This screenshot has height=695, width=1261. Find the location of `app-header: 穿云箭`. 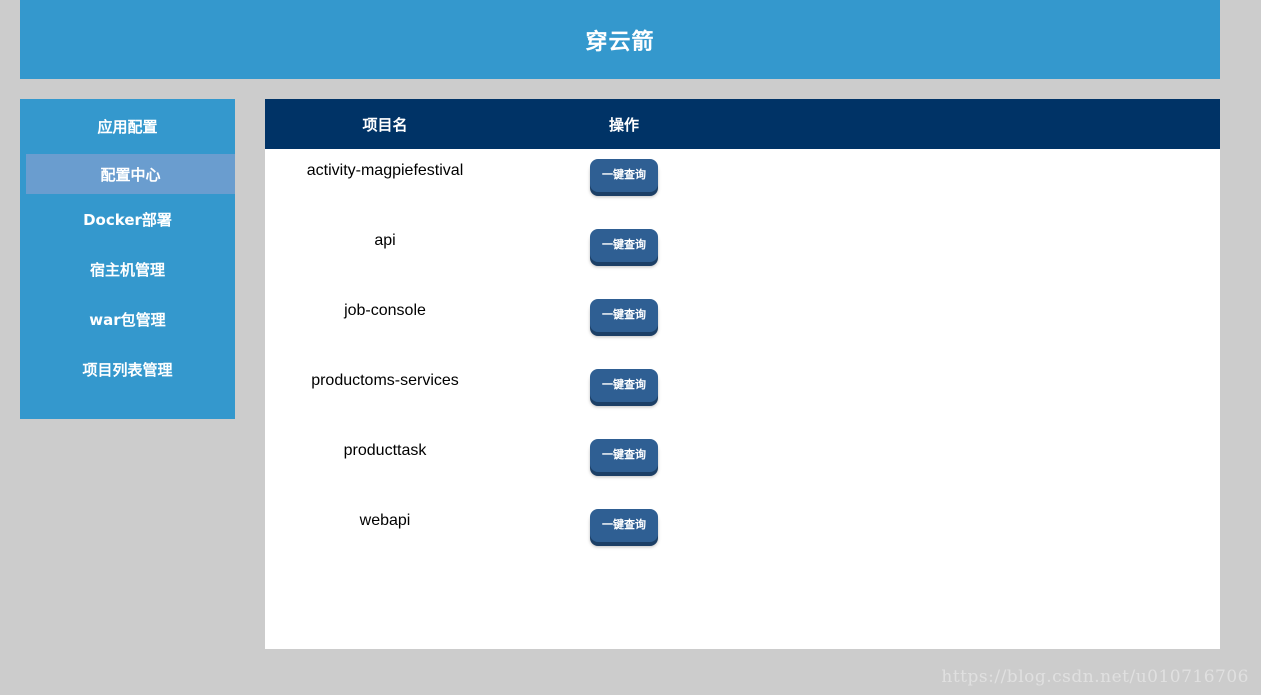

app-header: 穿云箭 is located at coordinates (620, 39).